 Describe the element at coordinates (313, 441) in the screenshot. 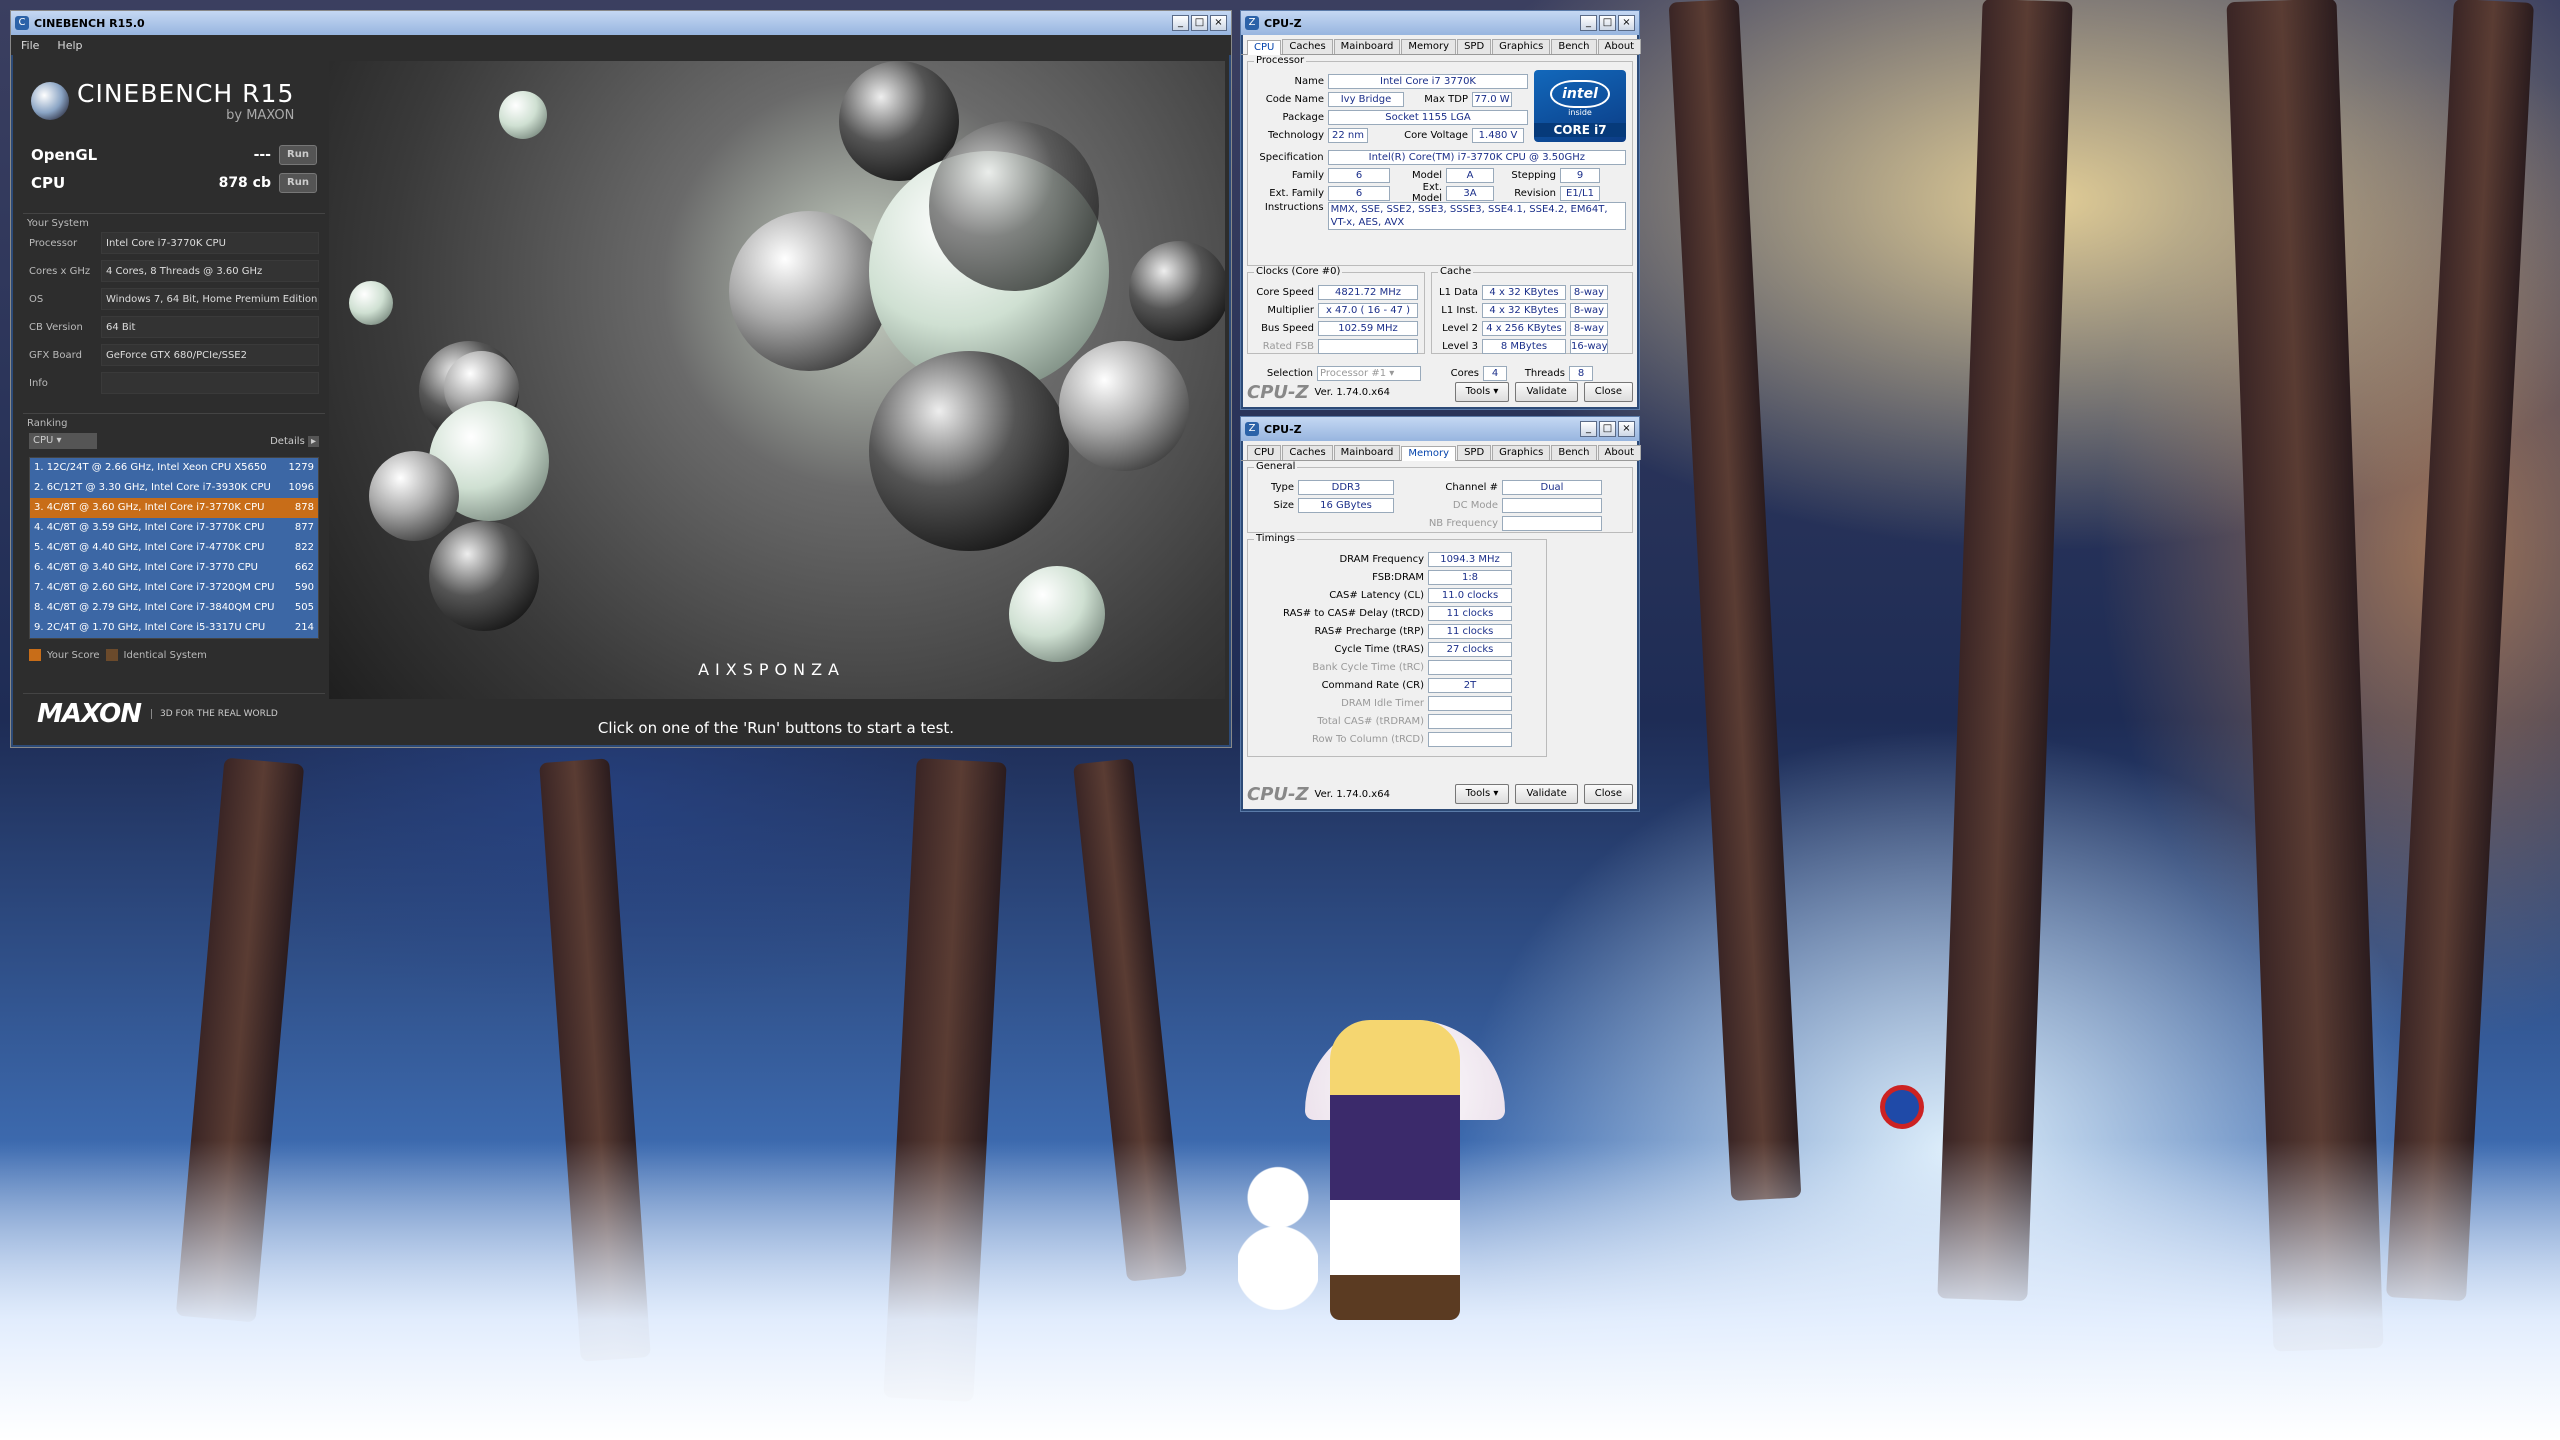

I see `arrow-right-icon: ▸` at that location.